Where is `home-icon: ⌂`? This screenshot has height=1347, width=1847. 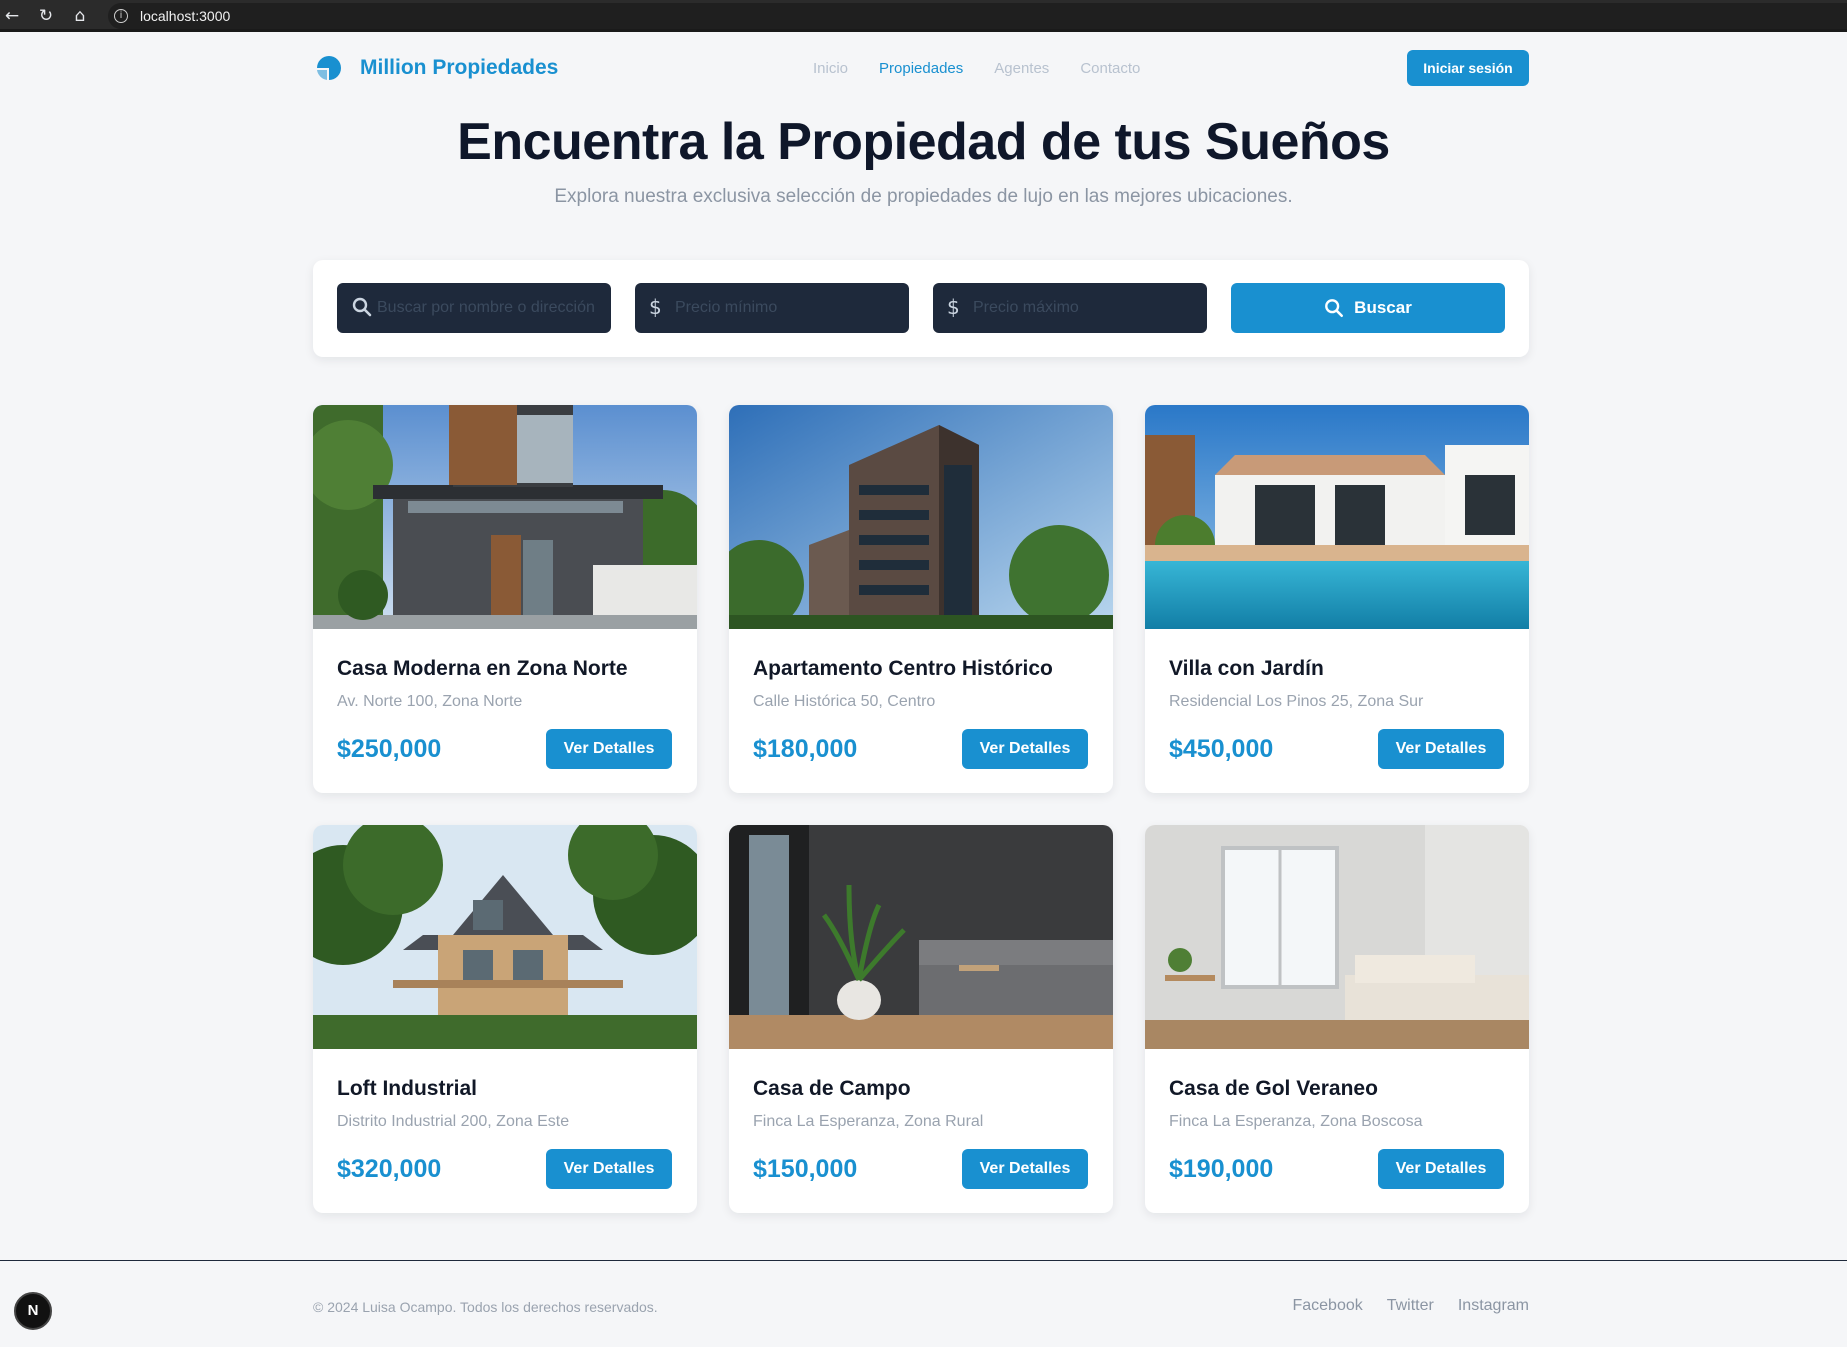 home-icon: ⌂ is located at coordinates (80, 16).